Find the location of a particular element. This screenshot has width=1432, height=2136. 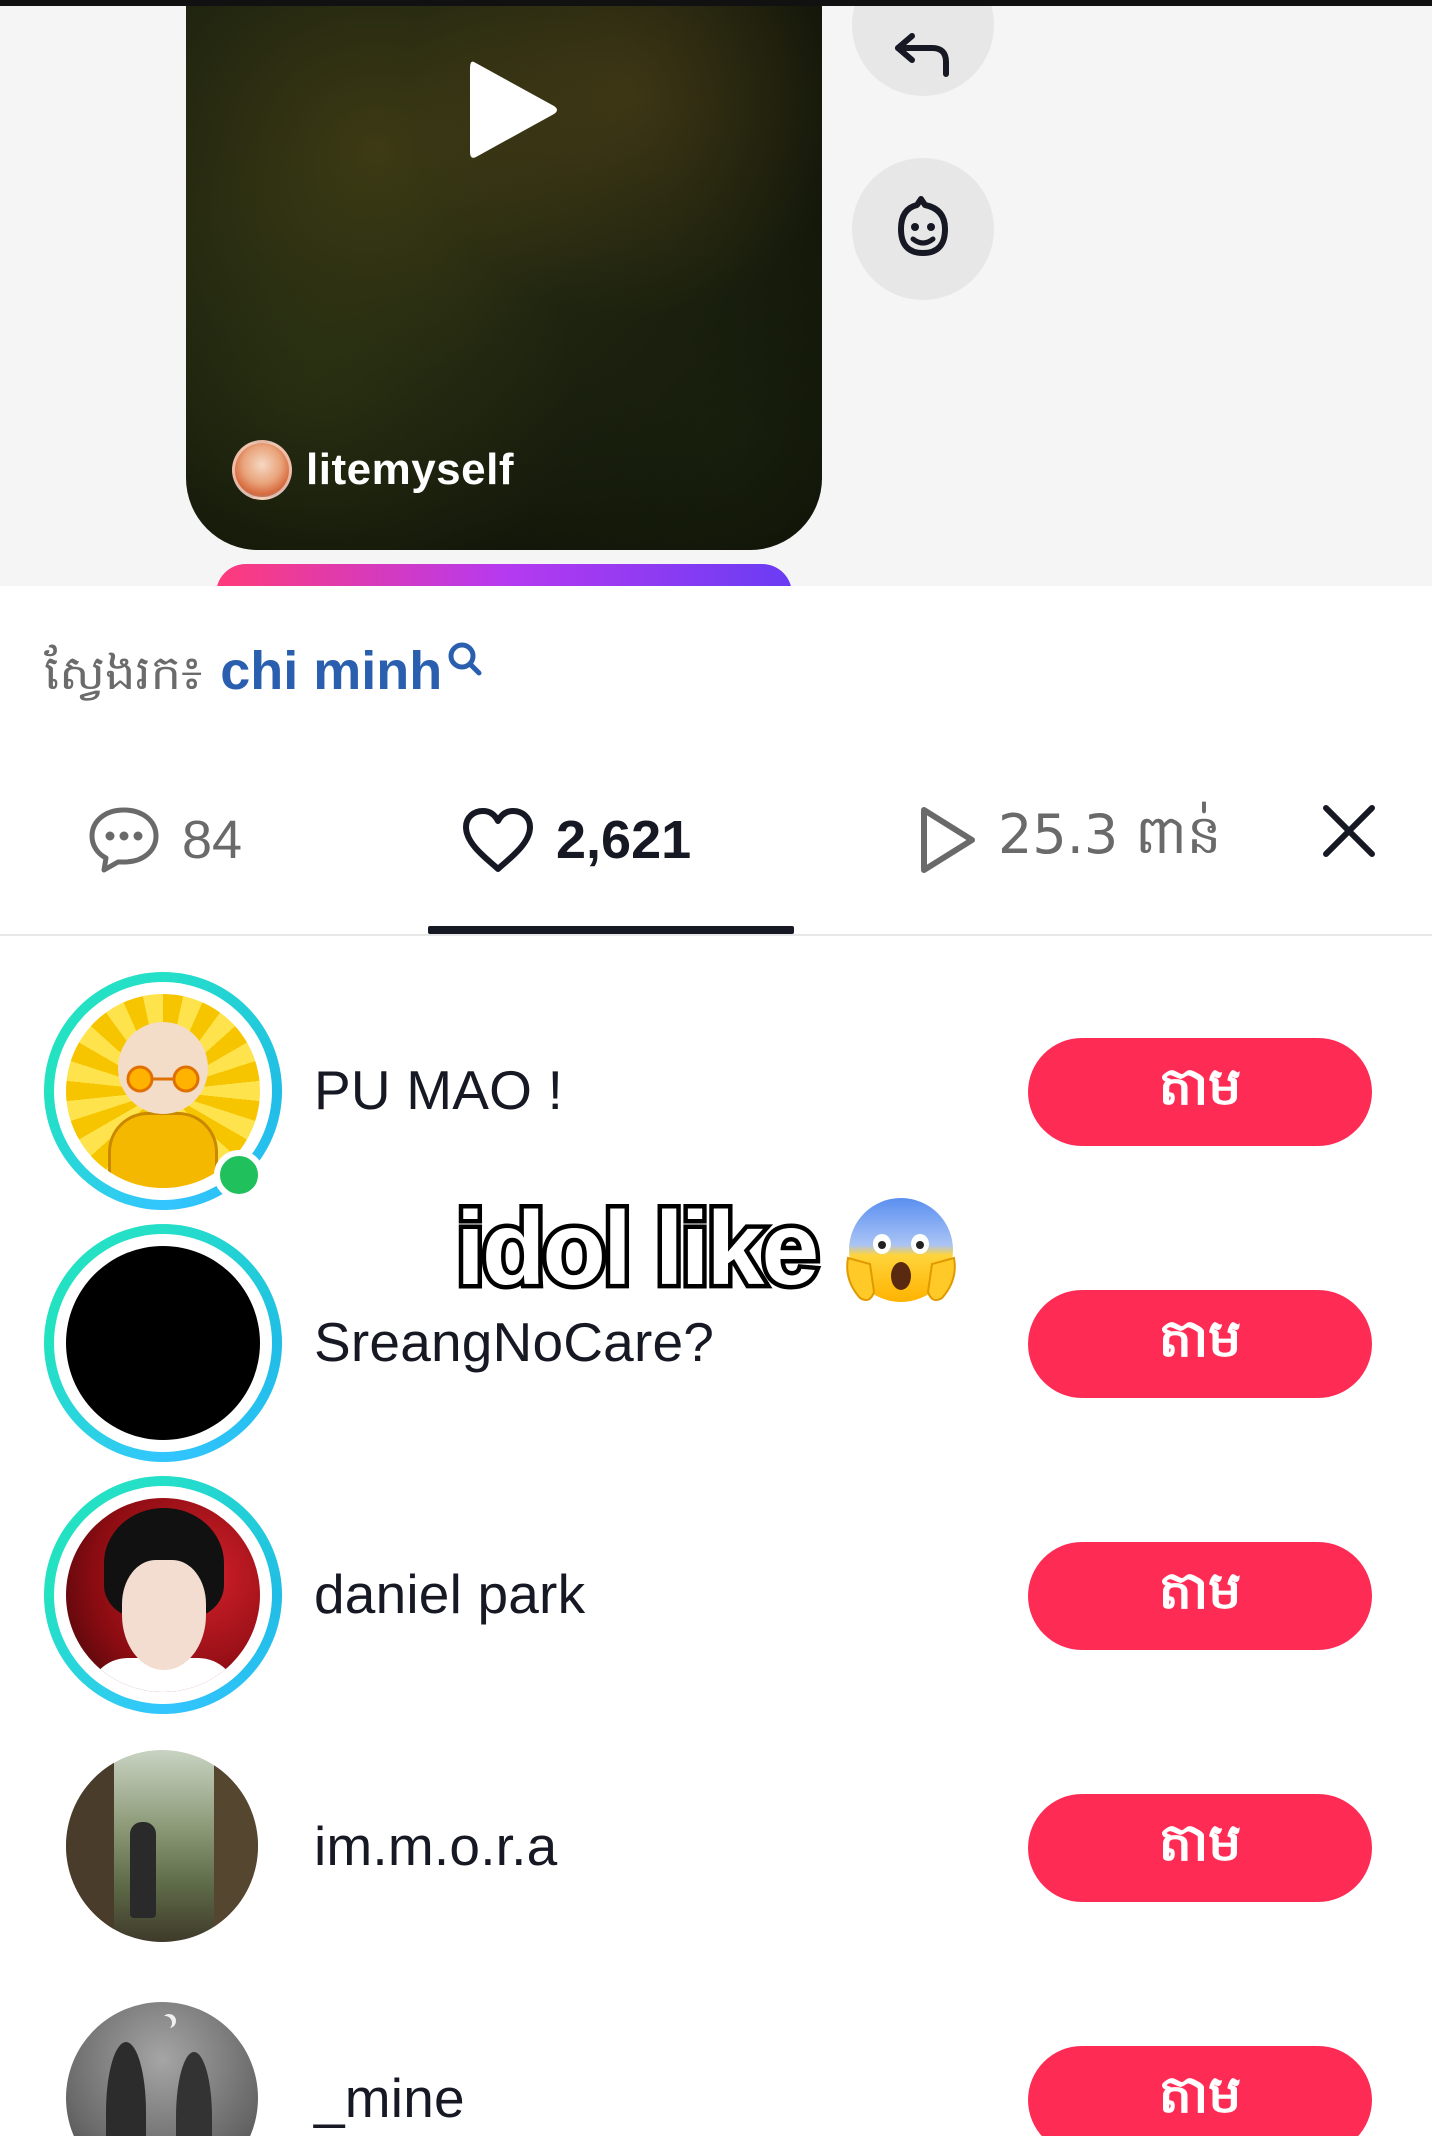

search-suggestion-term: chi minh is located at coordinates (331, 671).